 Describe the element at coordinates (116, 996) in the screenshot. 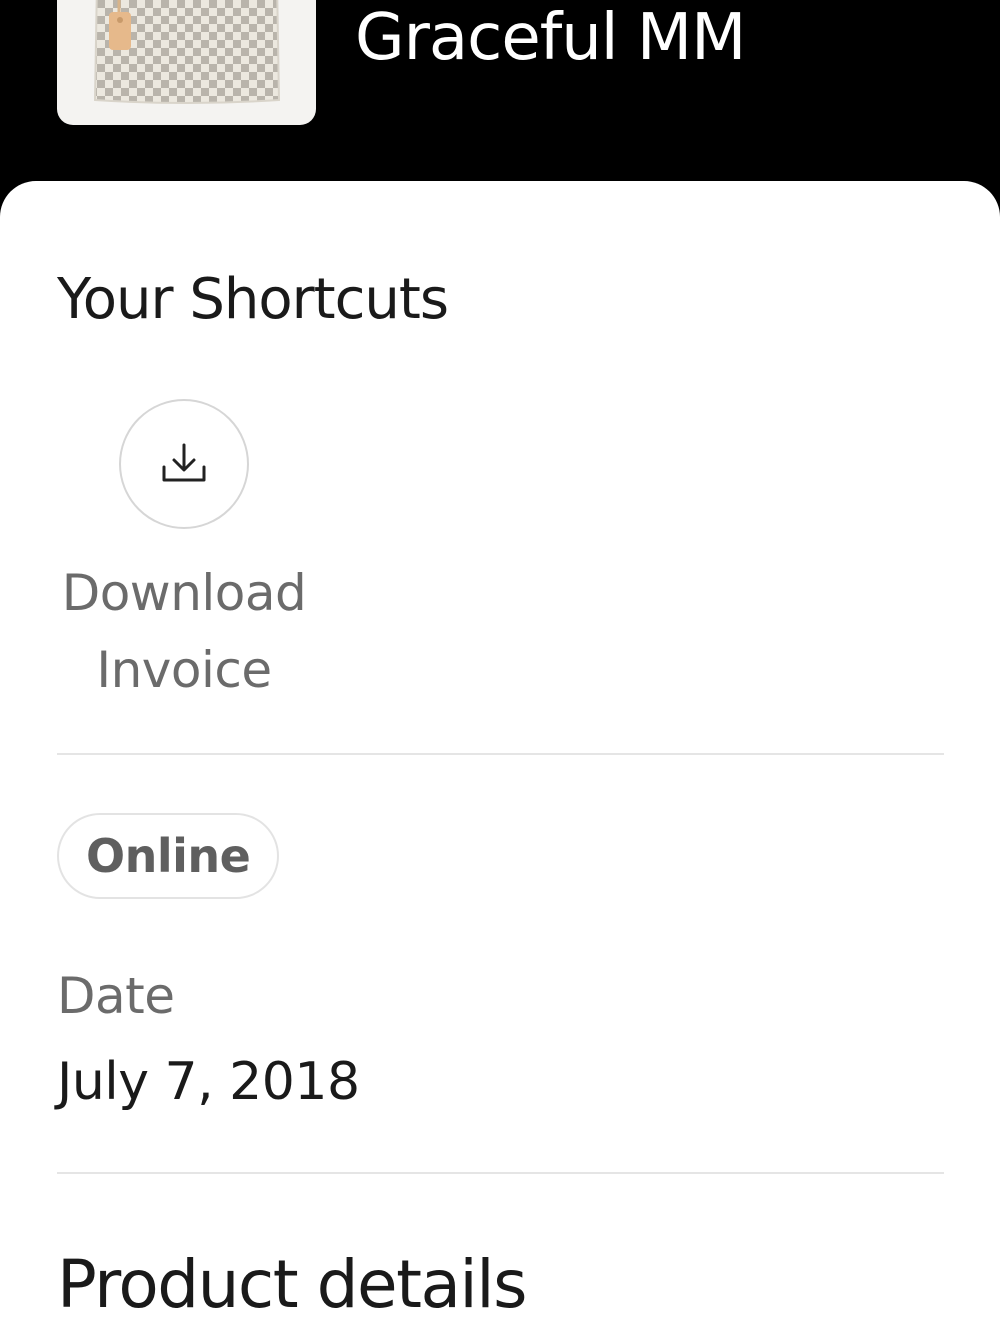

I see `date-label: Date` at that location.